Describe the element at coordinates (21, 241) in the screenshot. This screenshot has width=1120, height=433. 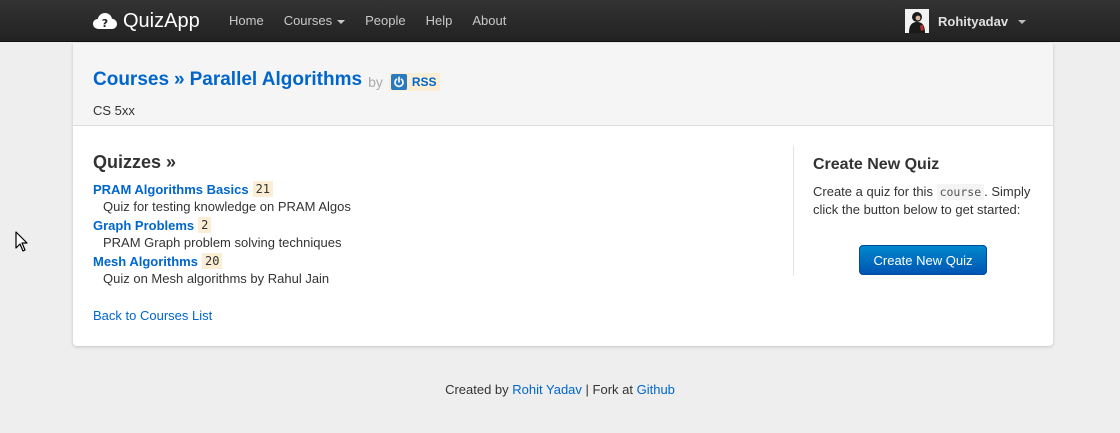
I see `mouse-cursor-icon` at that location.